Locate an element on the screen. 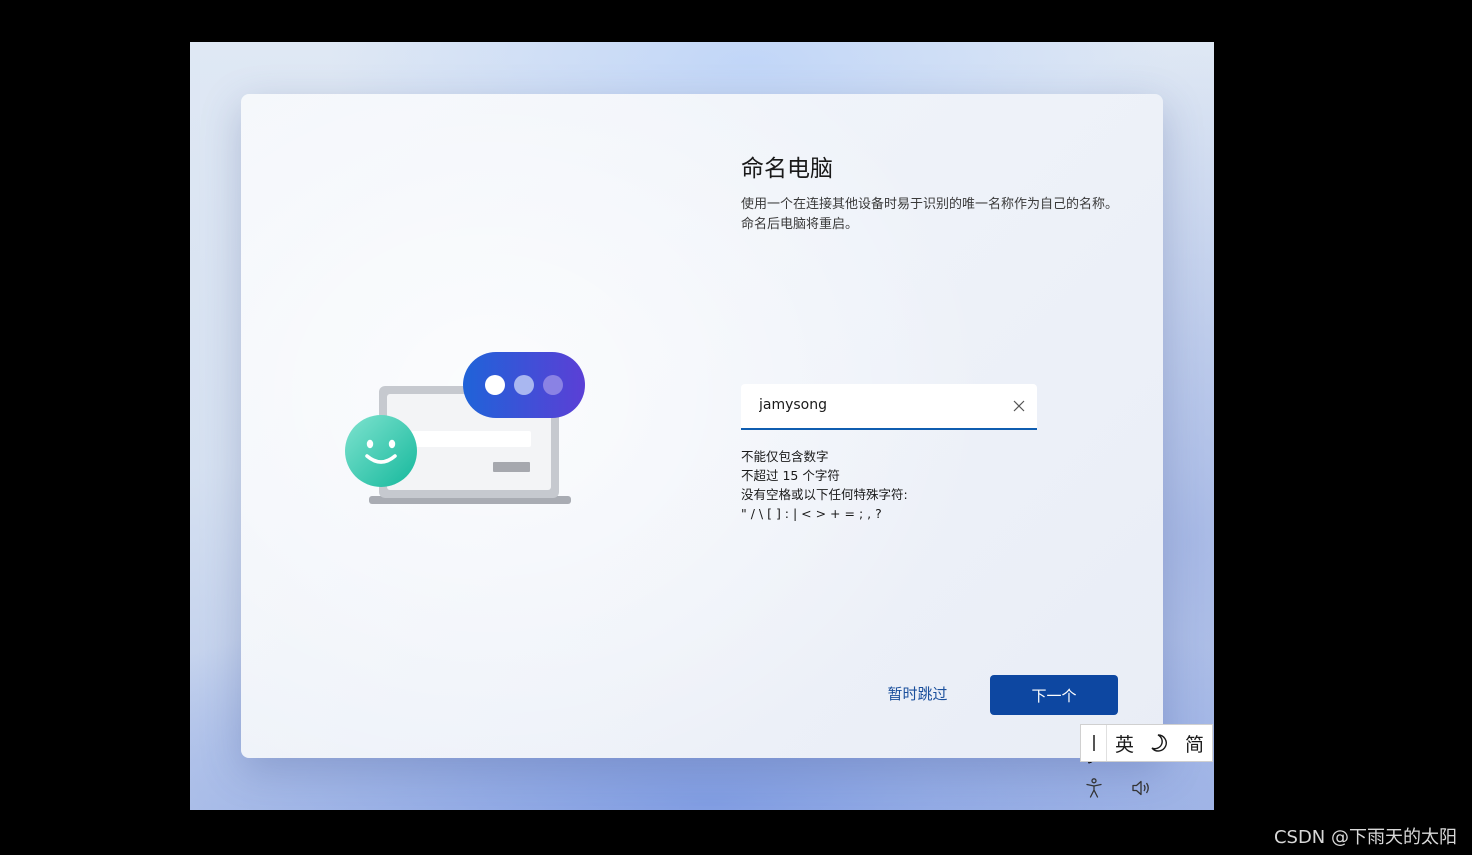 The width and height of the screenshot is (1472, 855). computer-name-field is located at coordinates (889, 407).